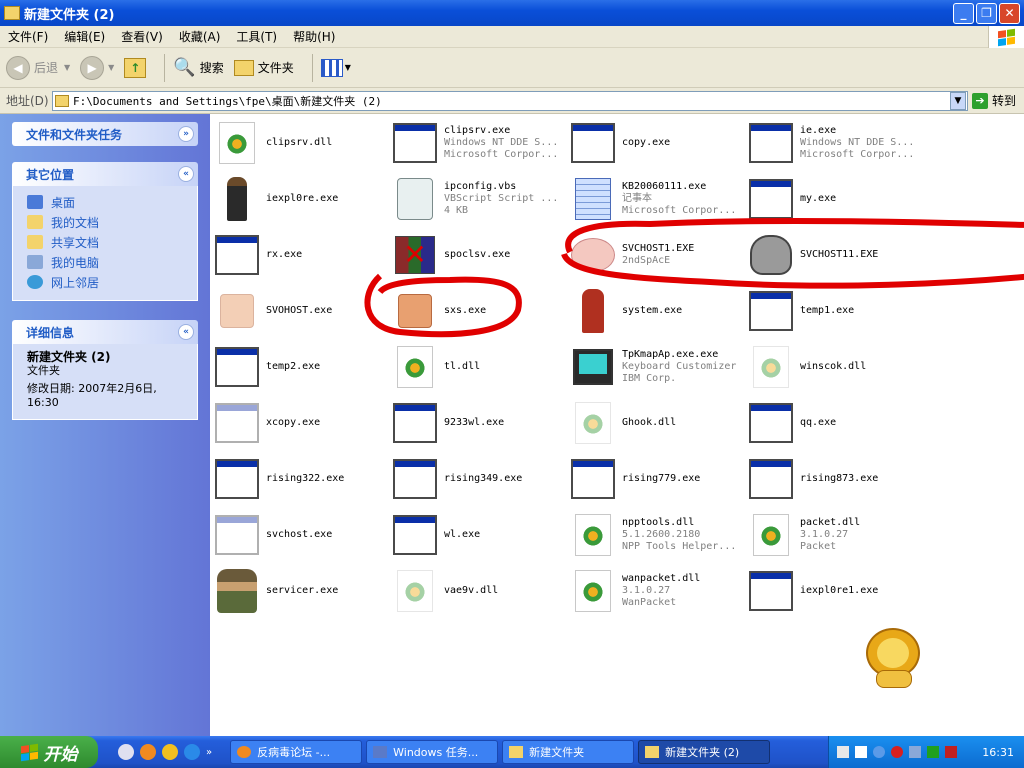  I want to click on internet-explorer-icon, so click(192, 752).